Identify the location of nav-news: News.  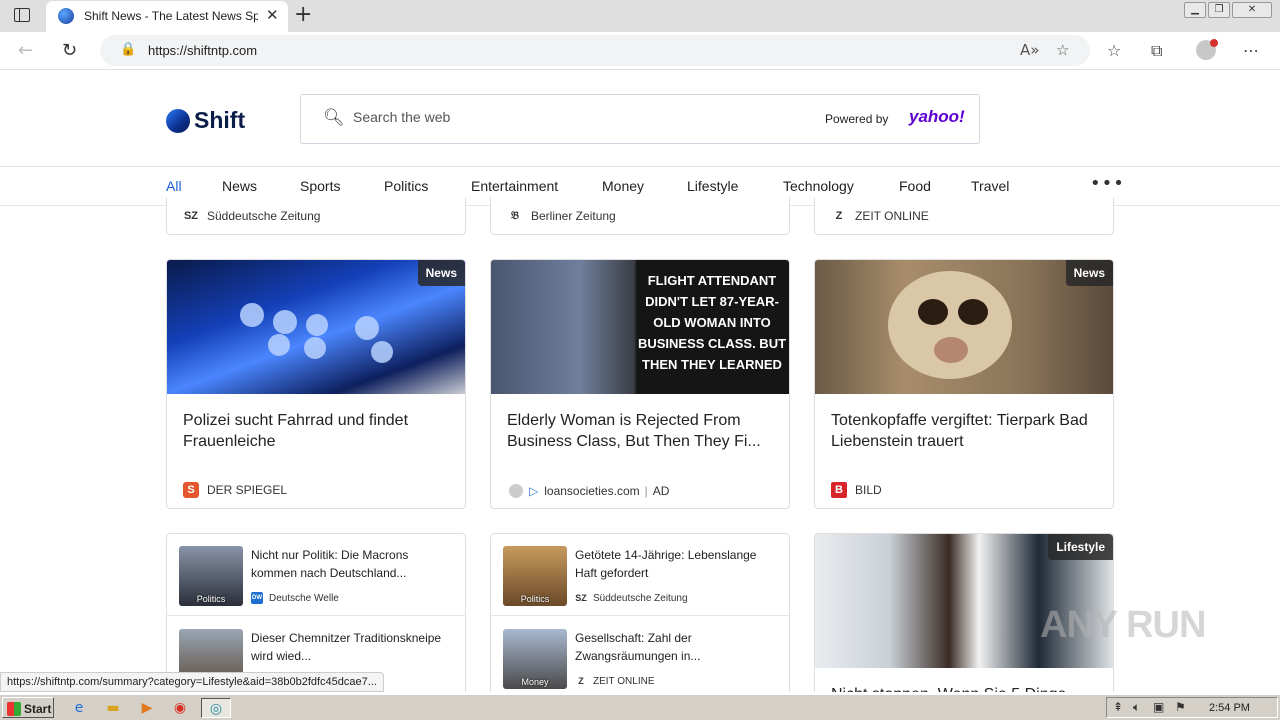
(239, 186).